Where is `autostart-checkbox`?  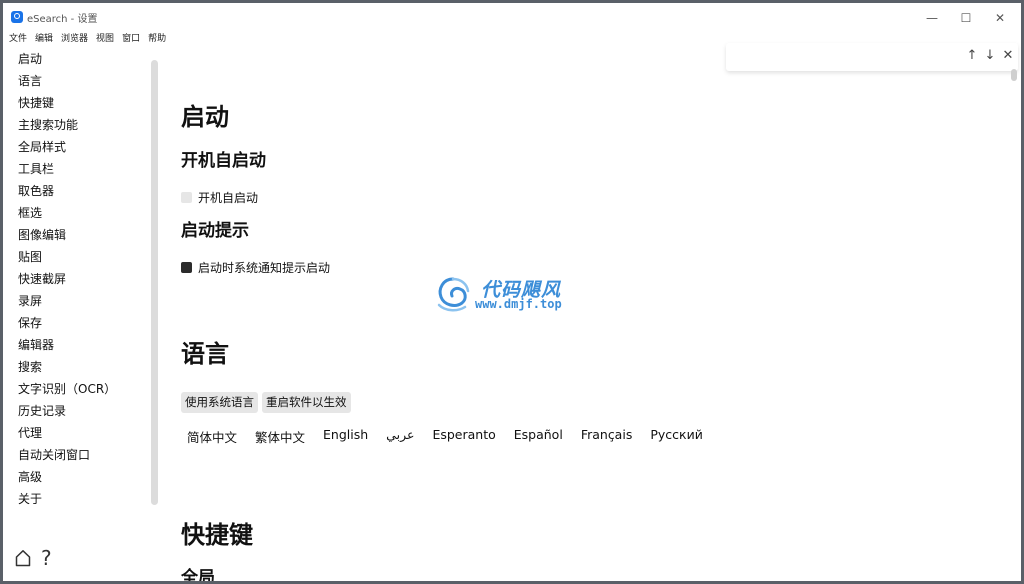 autostart-checkbox is located at coordinates (186, 197).